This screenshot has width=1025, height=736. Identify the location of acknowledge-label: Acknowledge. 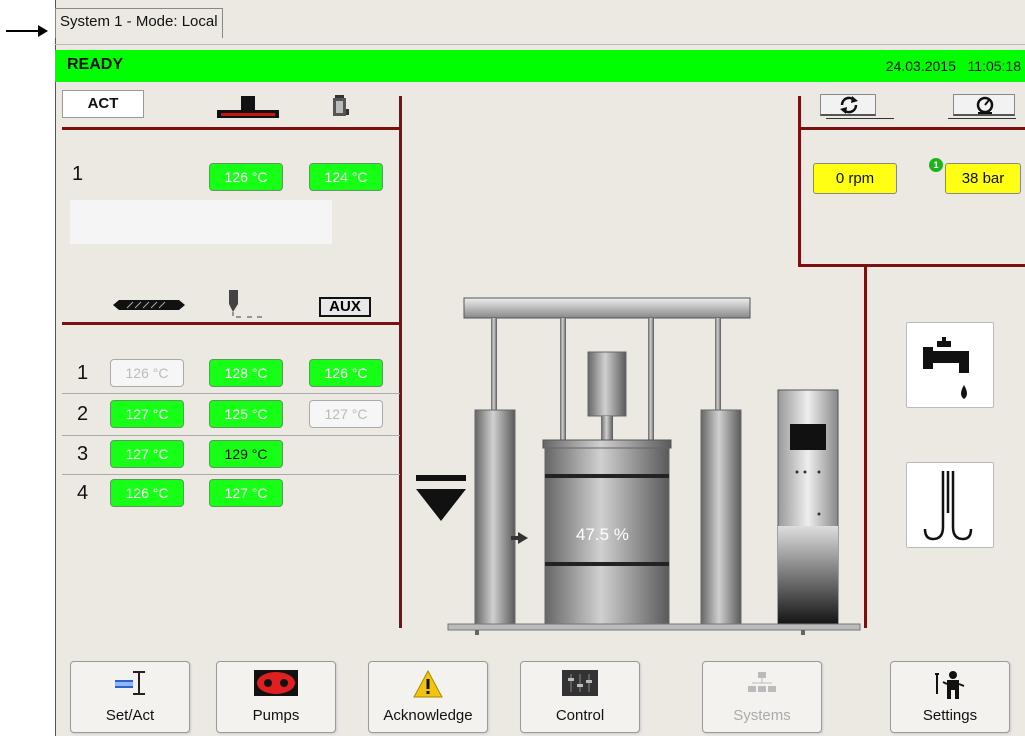
(428, 715).